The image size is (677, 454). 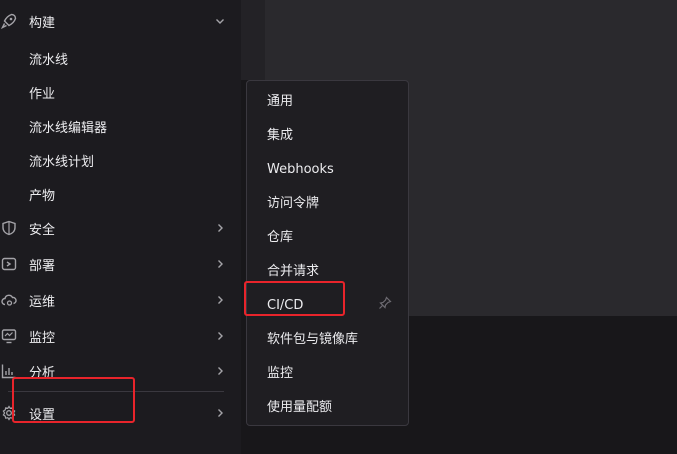 I want to click on menu-item-packages-registries: 软件包与镜像库, so click(x=312, y=340).